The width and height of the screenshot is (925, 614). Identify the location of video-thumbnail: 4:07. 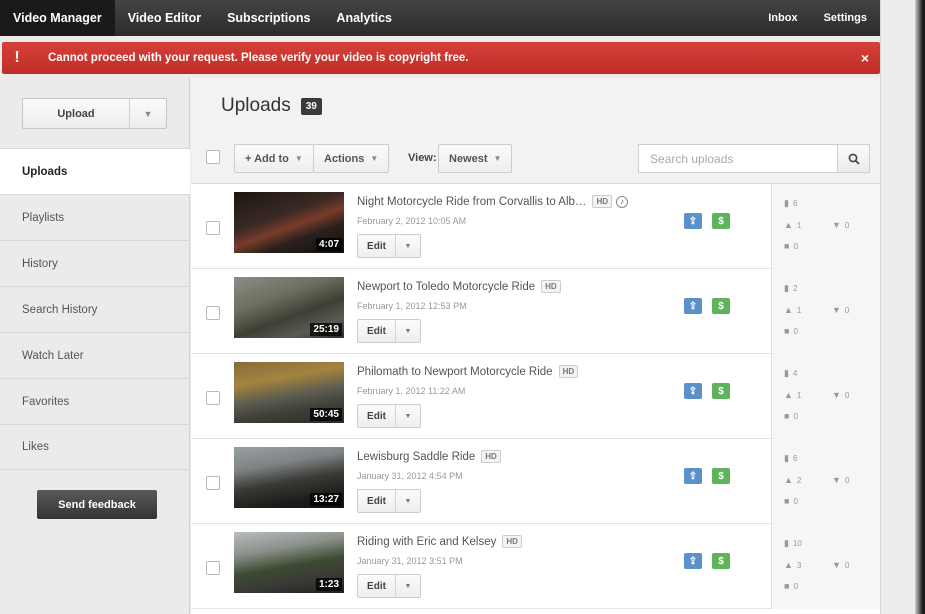
(289, 222).